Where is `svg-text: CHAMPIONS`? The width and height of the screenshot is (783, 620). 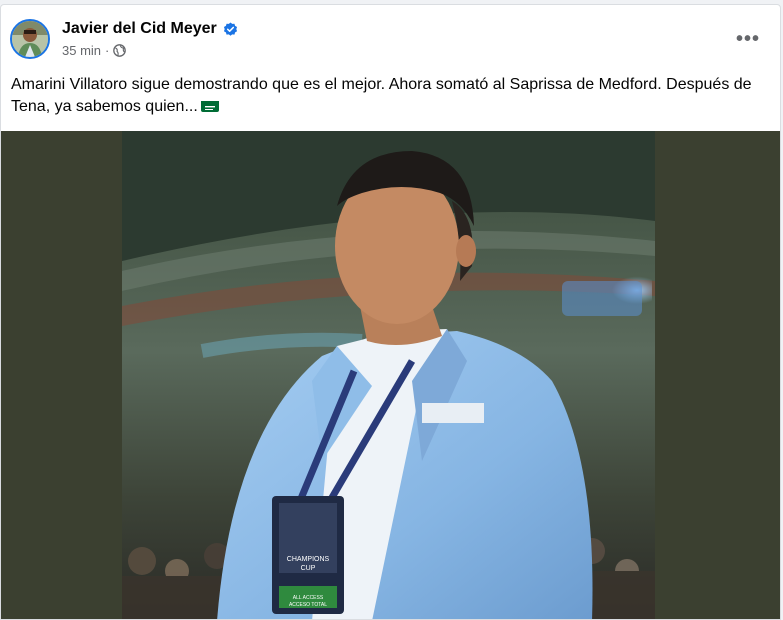 svg-text: CHAMPIONS is located at coordinates (308, 559).